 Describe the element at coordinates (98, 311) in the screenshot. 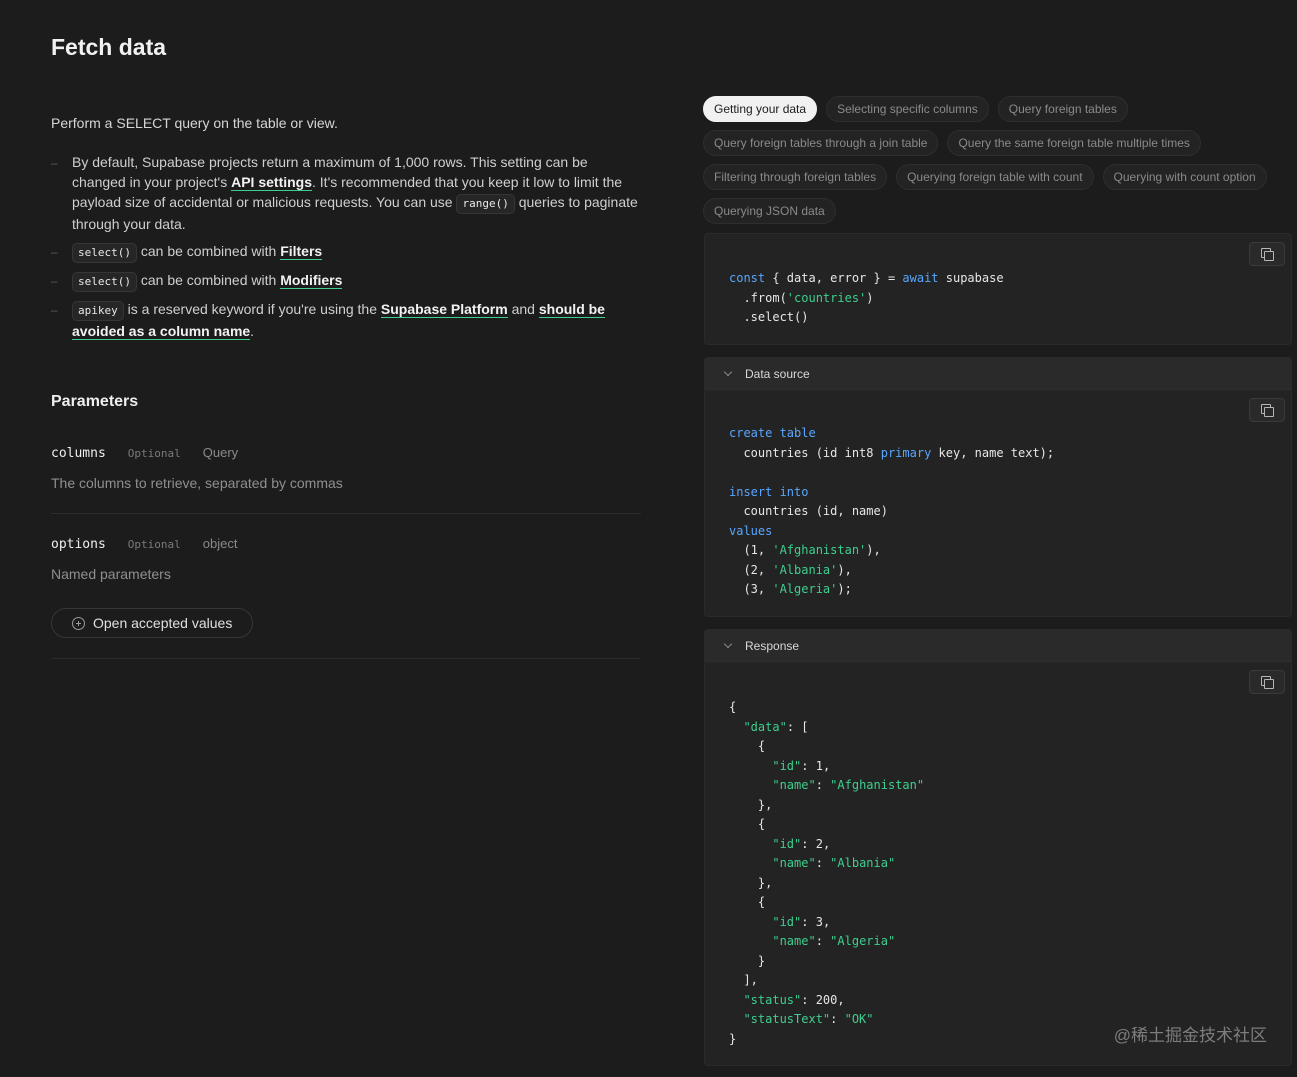

I see `apikey-code: apikey` at that location.